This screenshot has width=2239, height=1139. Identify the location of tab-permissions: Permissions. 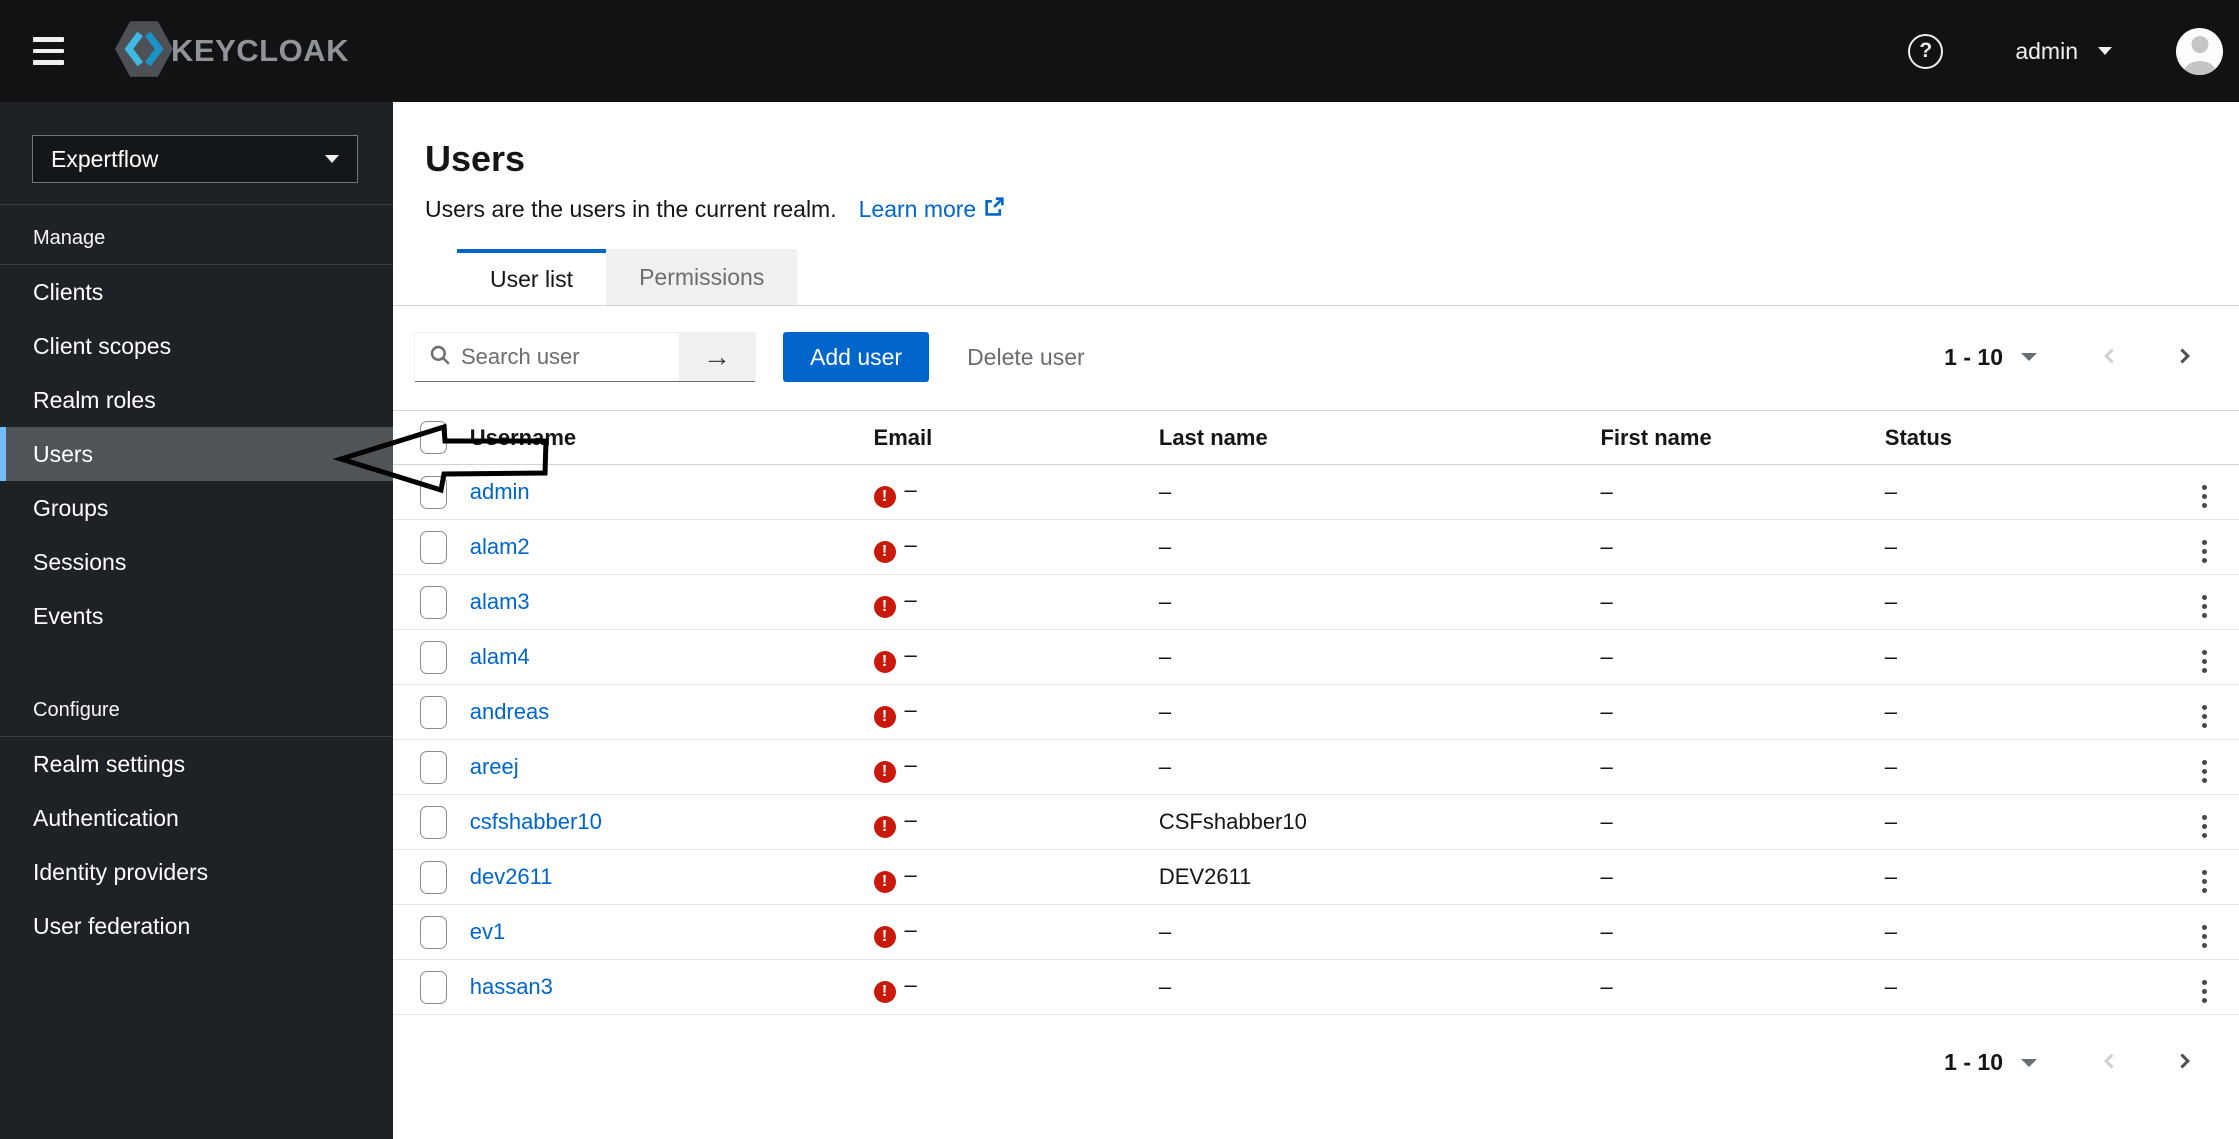
(702, 277).